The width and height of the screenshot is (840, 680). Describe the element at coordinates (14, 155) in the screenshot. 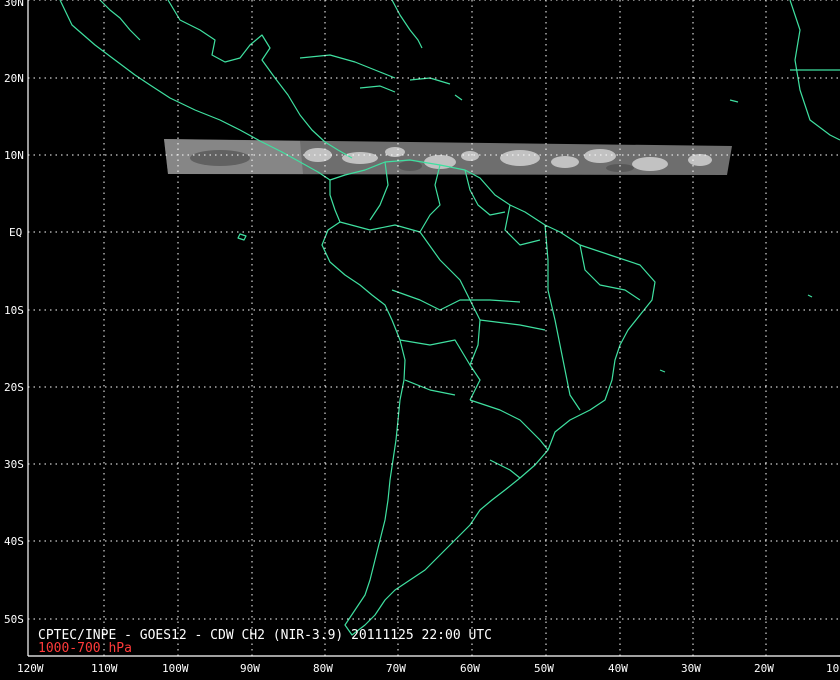

I see `lat-label-10n: 10N` at that location.